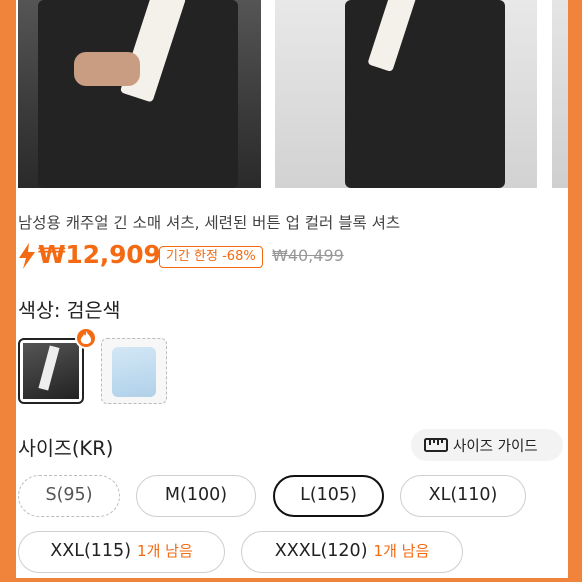  I want to click on sale-price: ₩12,909, so click(99, 254).